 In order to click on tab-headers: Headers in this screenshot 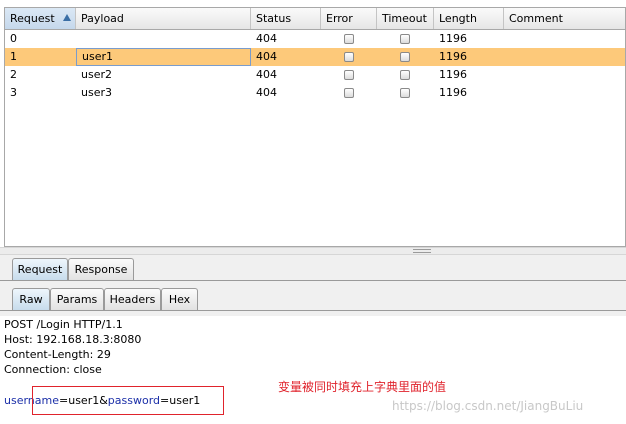, I will do `click(132, 299)`.